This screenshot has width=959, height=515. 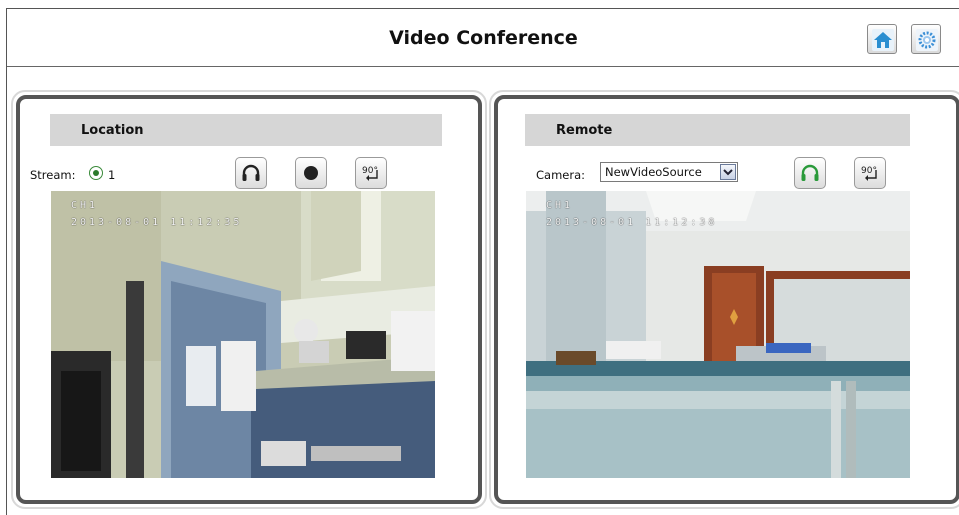 What do you see at coordinates (560, 205) in the screenshot?
I see `remote-osd-channel: CH1` at bounding box center [560, 205].